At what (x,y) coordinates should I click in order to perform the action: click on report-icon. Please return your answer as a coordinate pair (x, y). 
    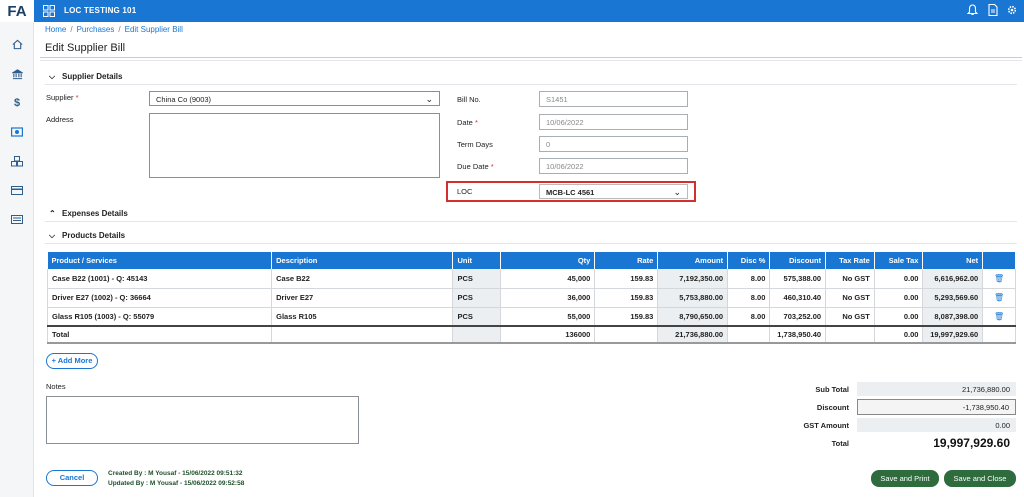
    Looking at the image, I should click on (17, 219).